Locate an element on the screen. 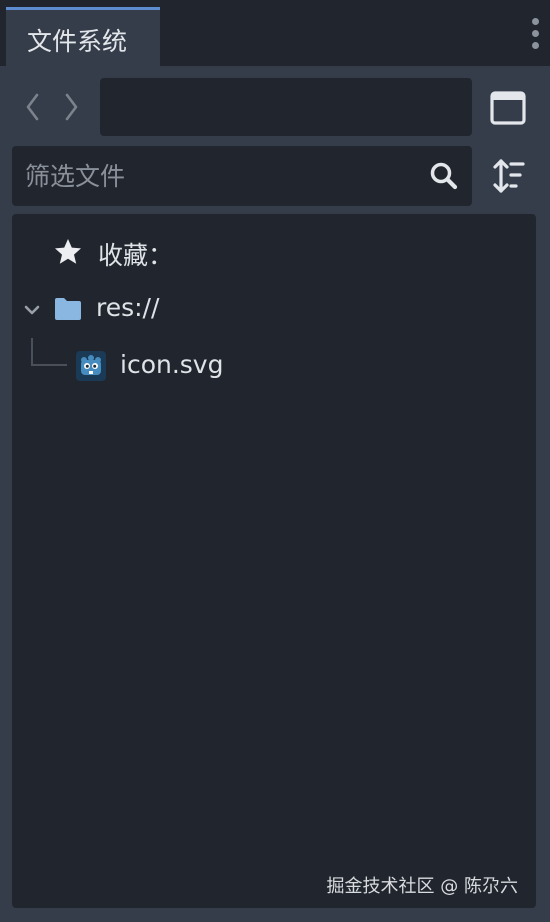  back-chevron-icon is located at coordinates (33, 107).